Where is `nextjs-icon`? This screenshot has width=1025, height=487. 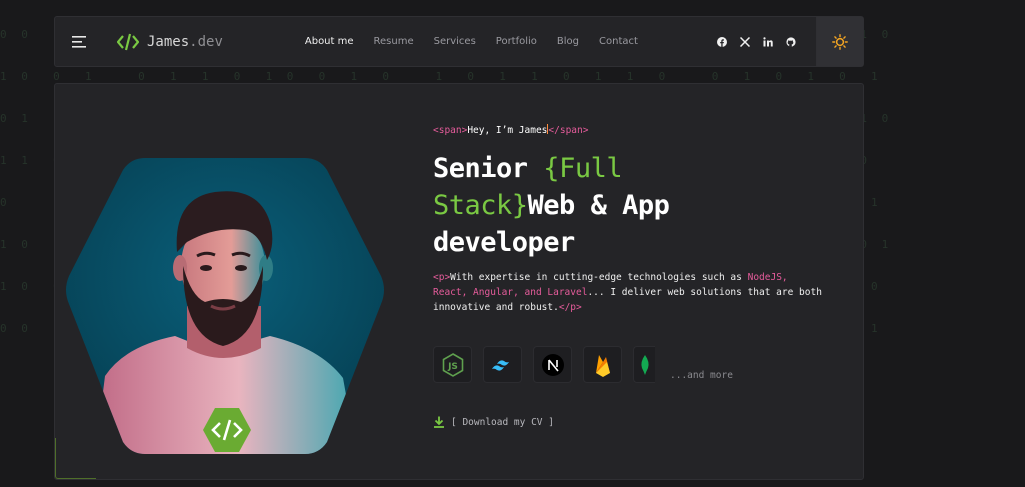 nextjs-icon is located at coordinates (552, 364).